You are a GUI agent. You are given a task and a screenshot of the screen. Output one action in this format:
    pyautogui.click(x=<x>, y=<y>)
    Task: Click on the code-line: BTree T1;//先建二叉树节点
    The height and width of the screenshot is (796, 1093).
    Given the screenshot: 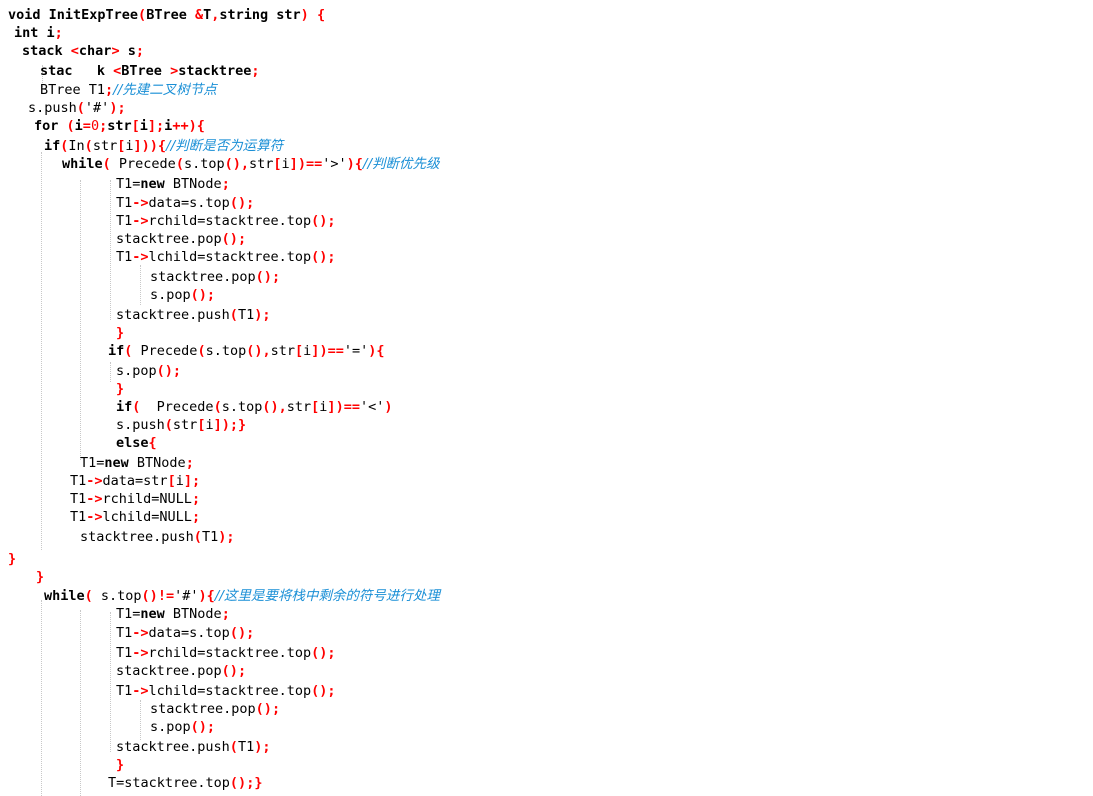 What is the action you would take?
    pyautogui.click(x=128, y=90)
    